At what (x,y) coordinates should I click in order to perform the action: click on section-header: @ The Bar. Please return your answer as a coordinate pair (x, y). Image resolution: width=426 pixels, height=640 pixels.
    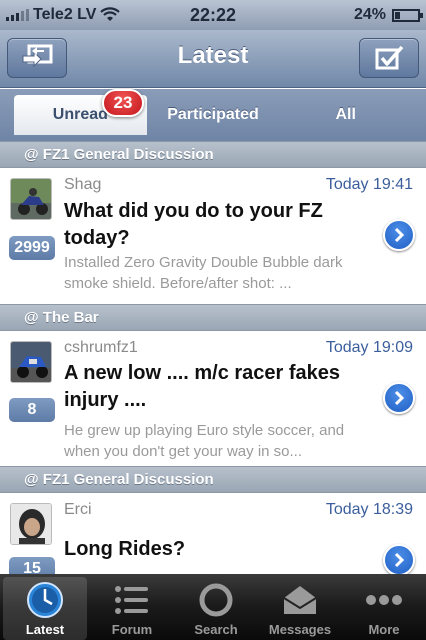
    Looking at the image, I should click on (213, 317).